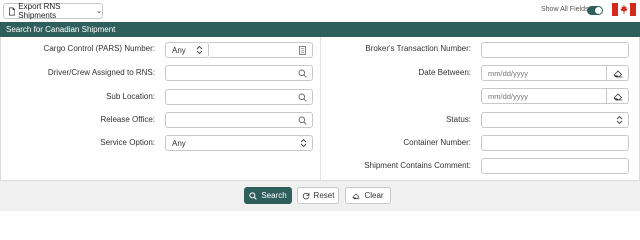 The width and height of the screenshot is (640, 240). I want to click on file-icon, so click(12, 11).